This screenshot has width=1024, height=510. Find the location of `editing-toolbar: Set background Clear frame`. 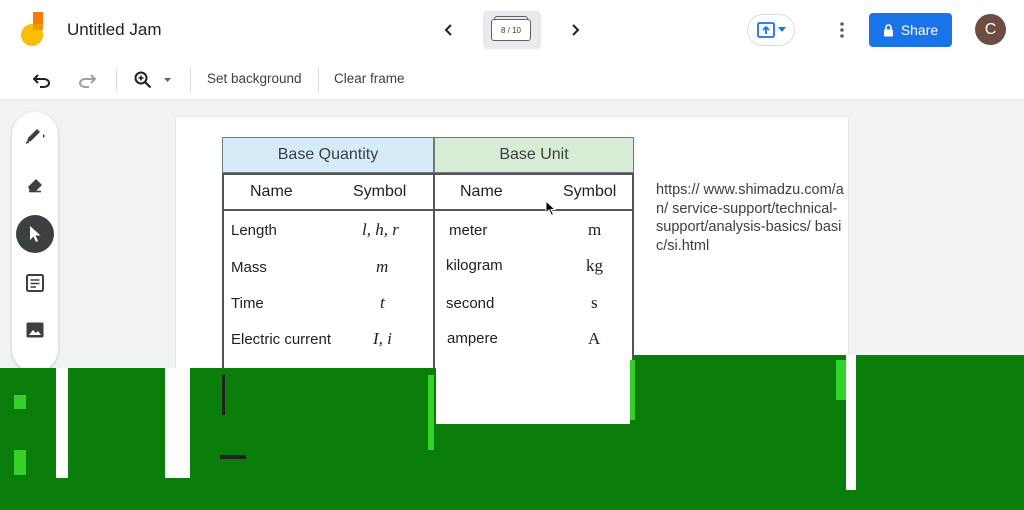

editing-toolbar: Set background Clear frame is located at coordinates (512, 80).